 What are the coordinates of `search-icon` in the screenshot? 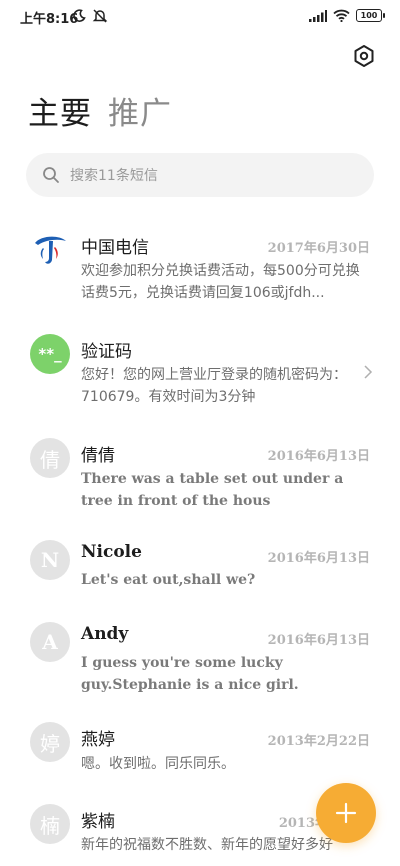 It's located at (51, 175).